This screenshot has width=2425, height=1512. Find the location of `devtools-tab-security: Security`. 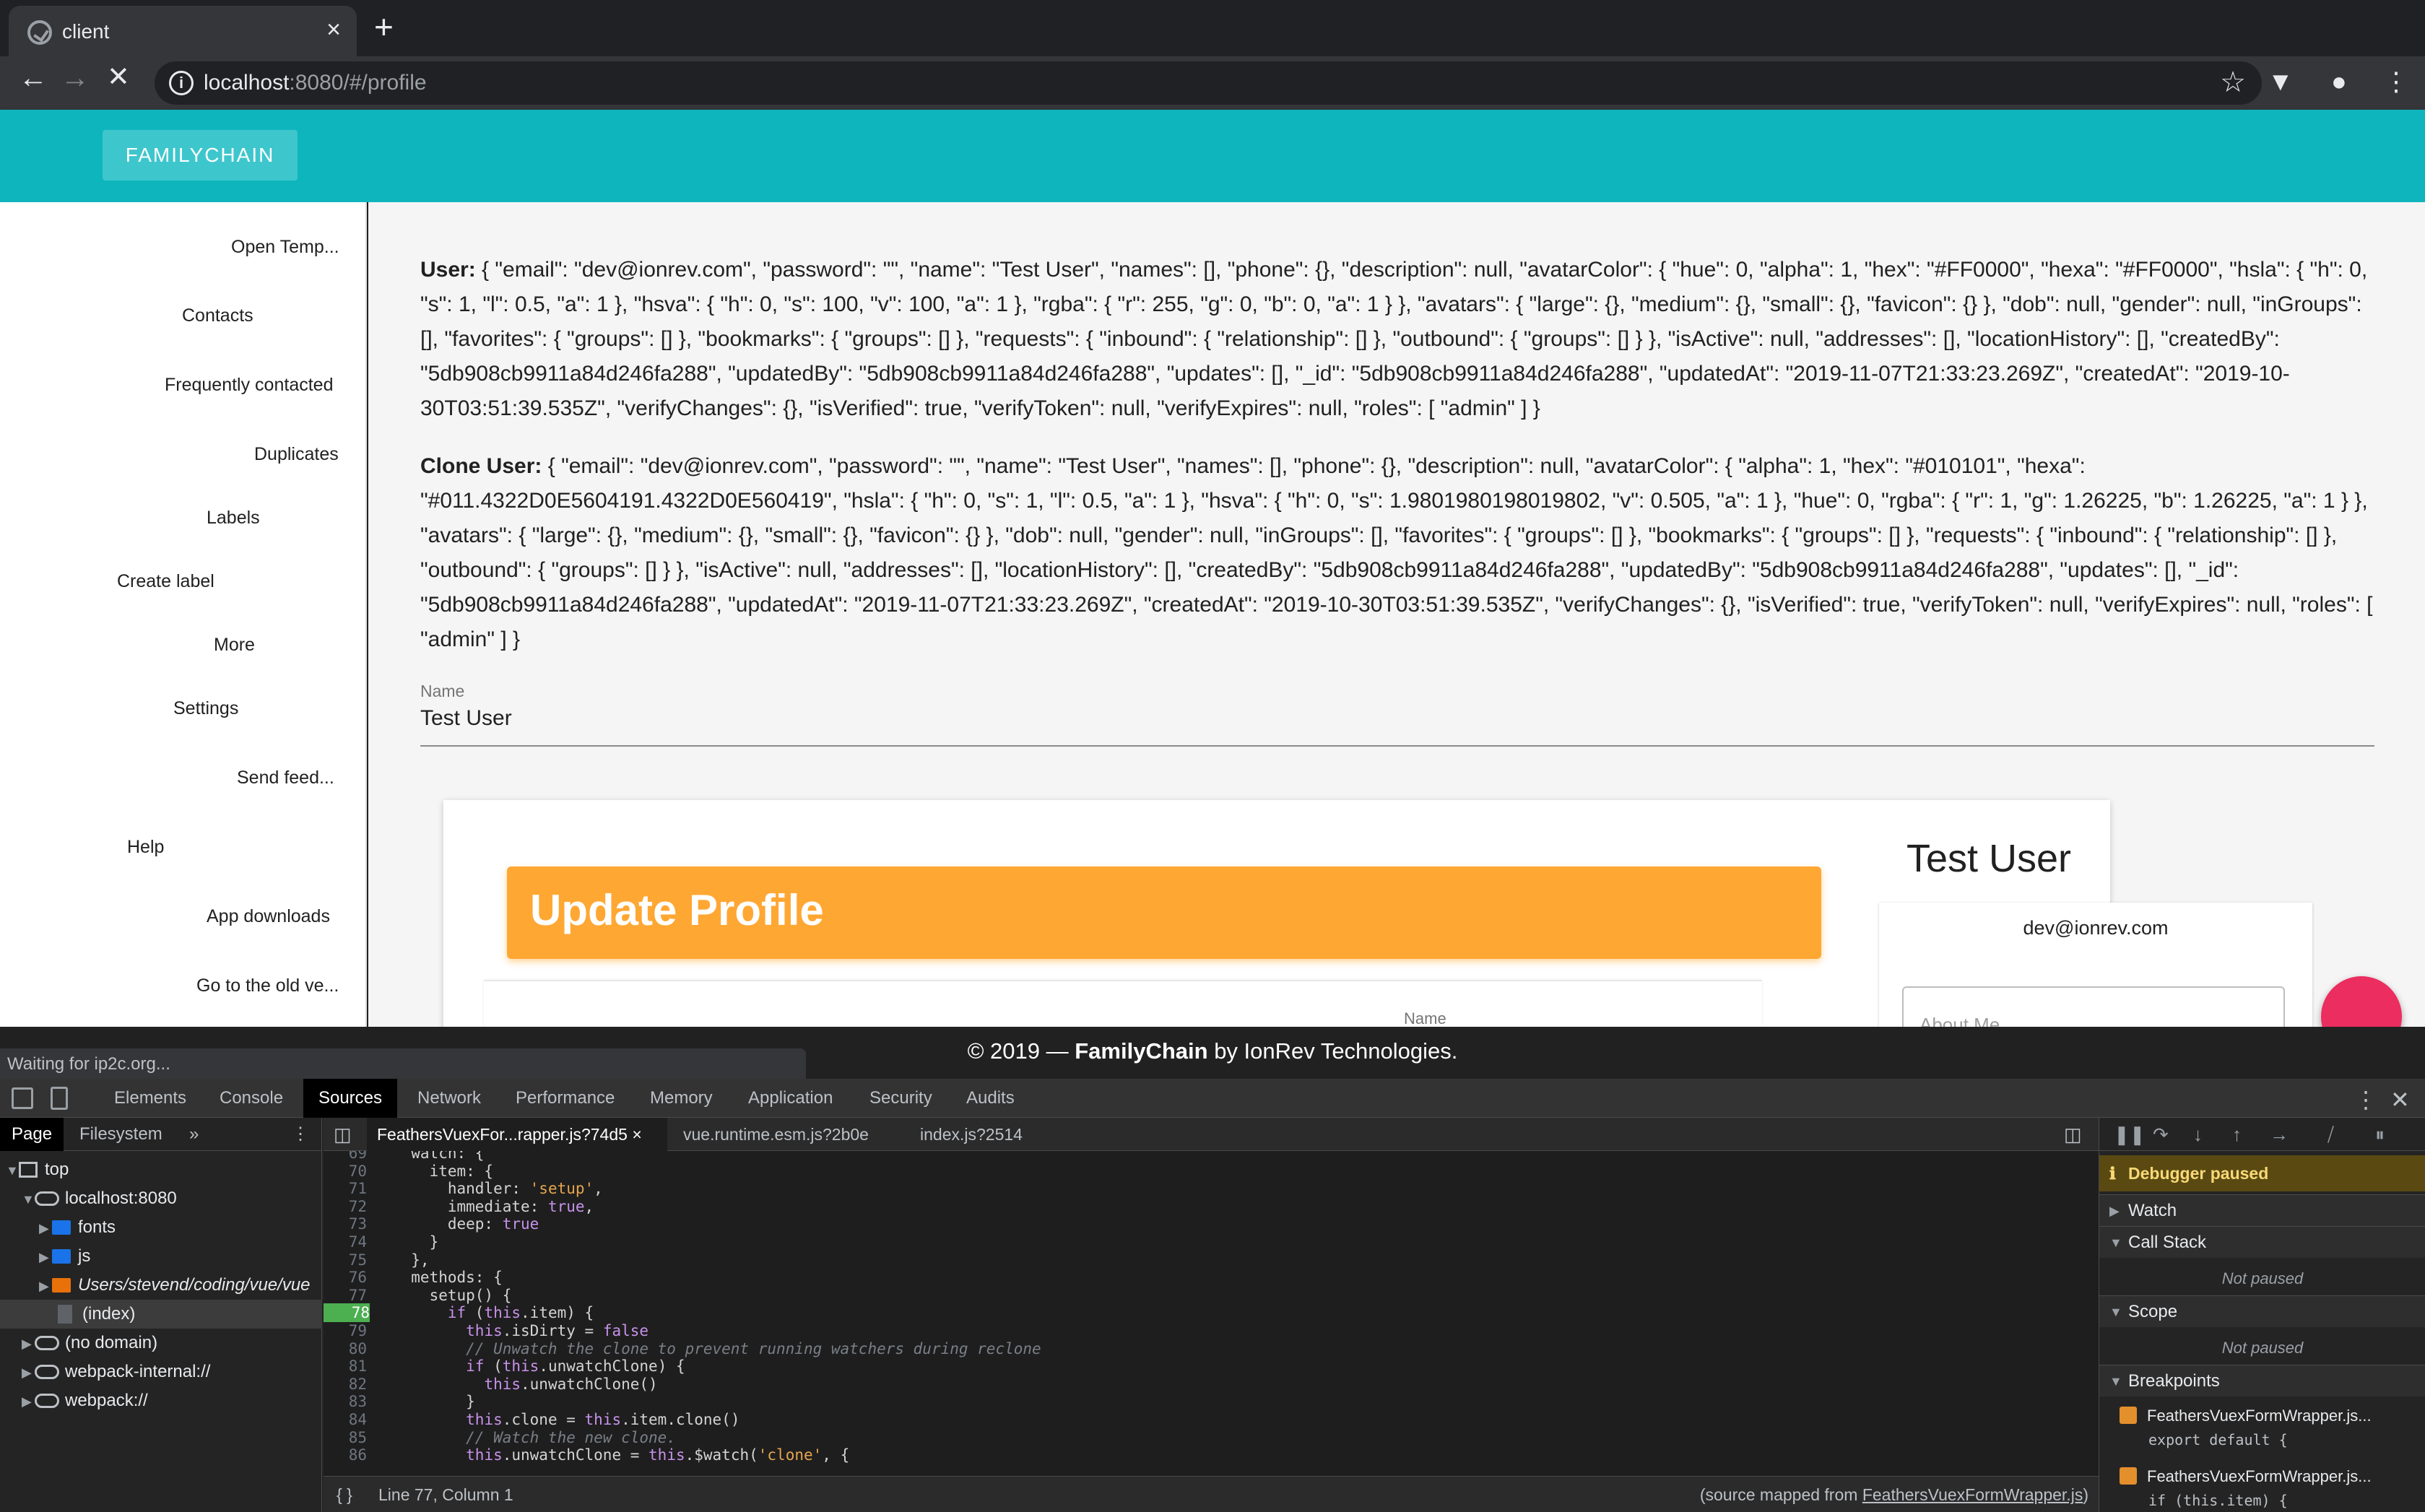

devtools-tab-security: Security is located at coordinates (900, 1098).